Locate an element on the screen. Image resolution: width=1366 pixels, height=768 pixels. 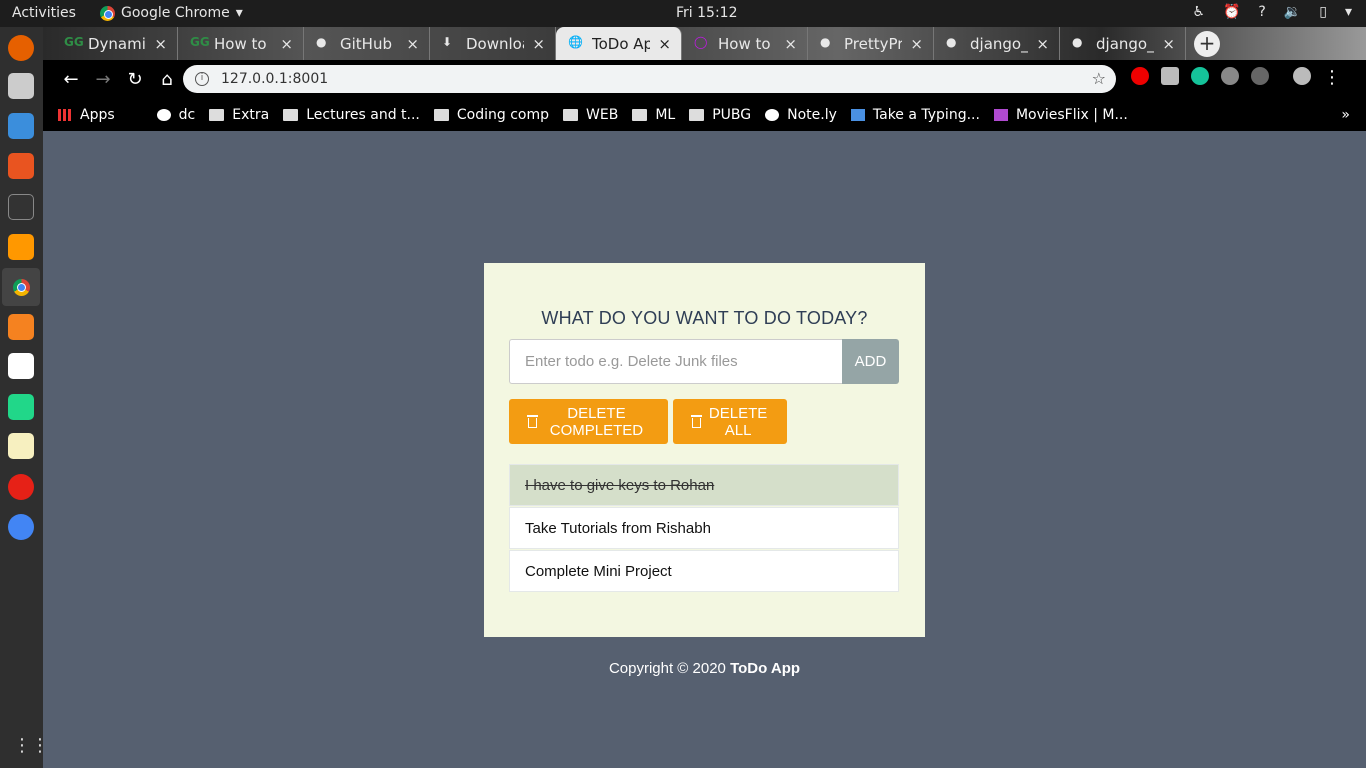
forward-icon: → is located at coordinates (103, 79).